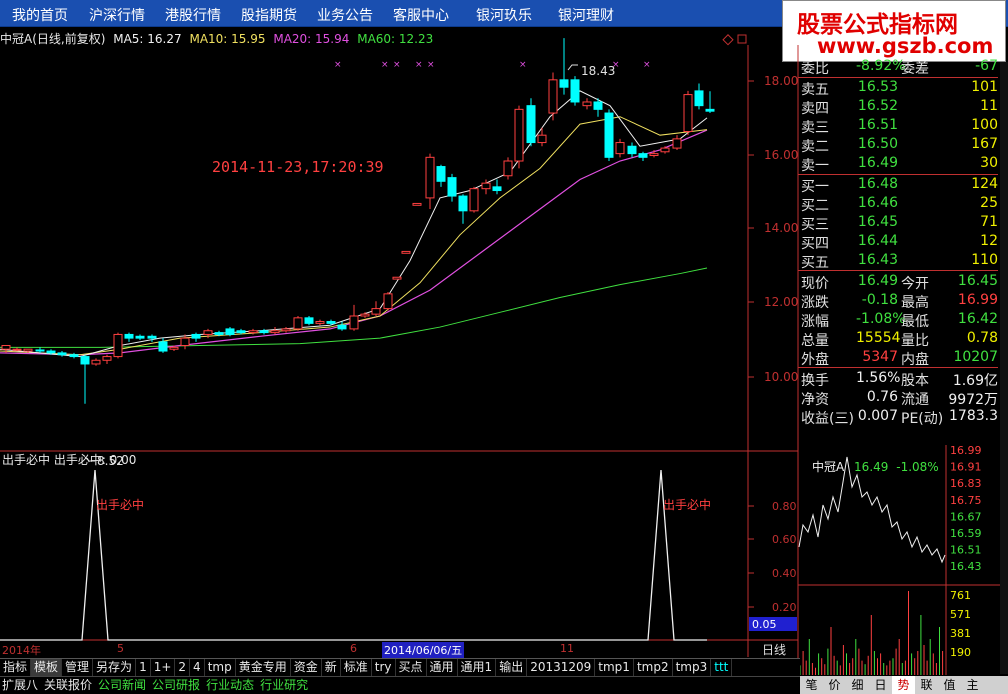  I want to click on order-book-buy-3: 买三 16.45 71, so click(903, 223).